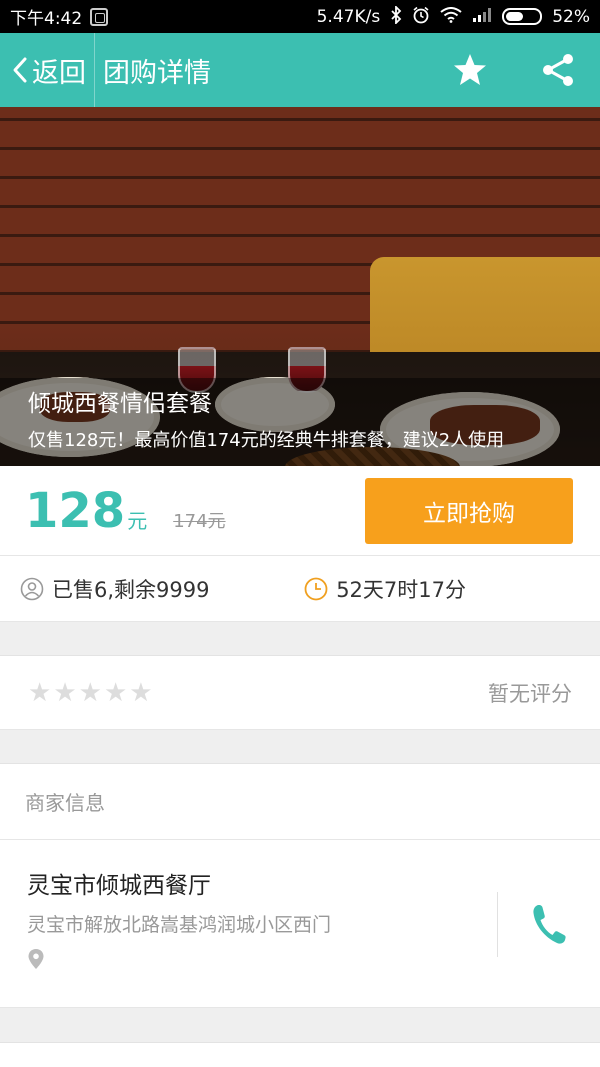  I want to click on phone-icon, so click(549, 924).